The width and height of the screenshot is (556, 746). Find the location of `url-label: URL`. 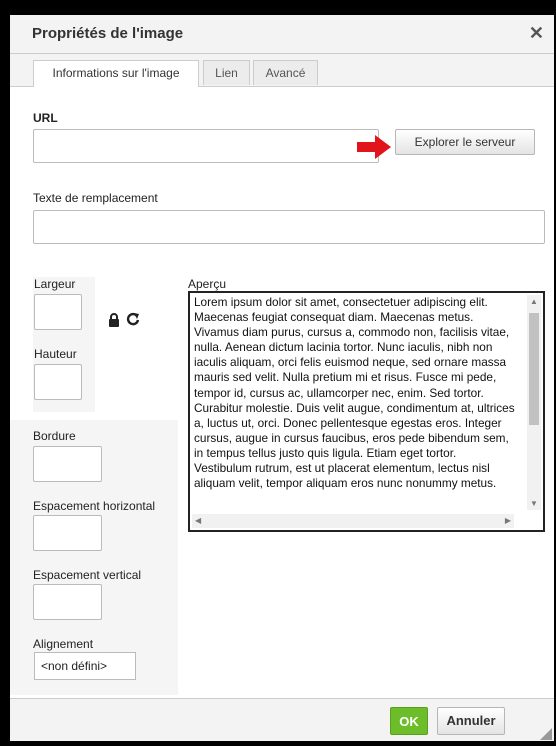

url-label: URL is located at coordinates (45, 118).